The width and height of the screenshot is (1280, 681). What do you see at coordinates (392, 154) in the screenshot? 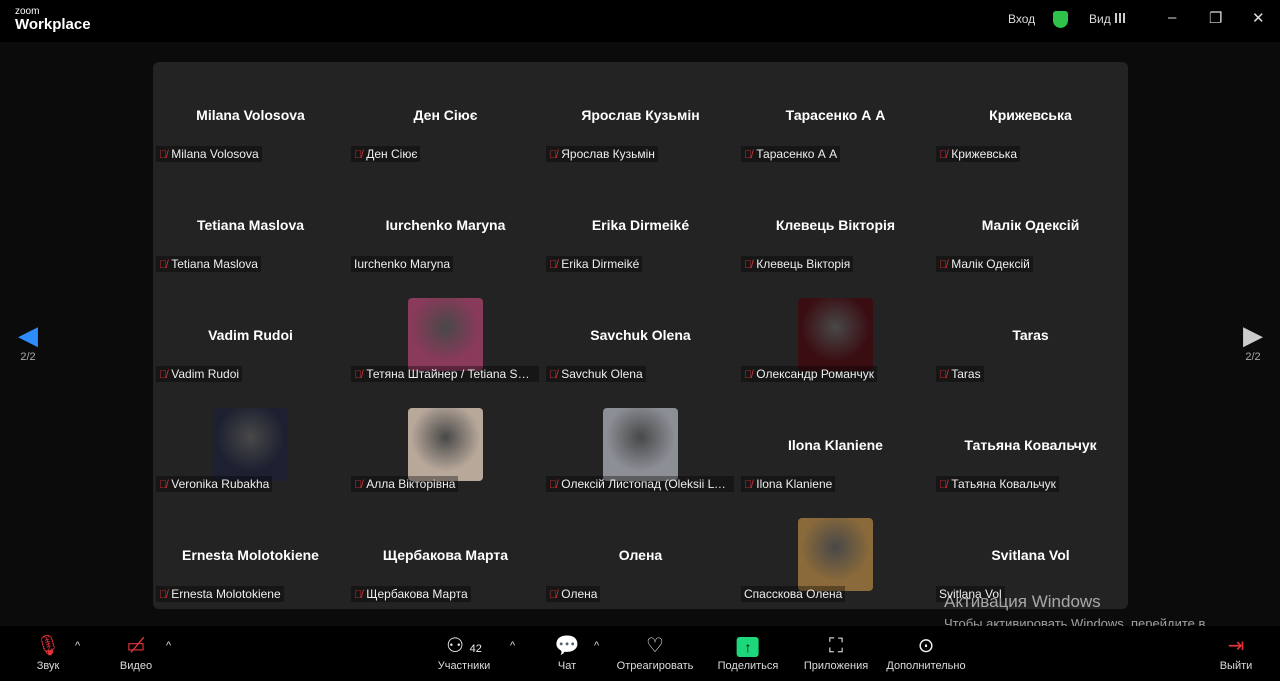
I see `participant-label-text: Ден Сіює` at bounding box center [392, 154].